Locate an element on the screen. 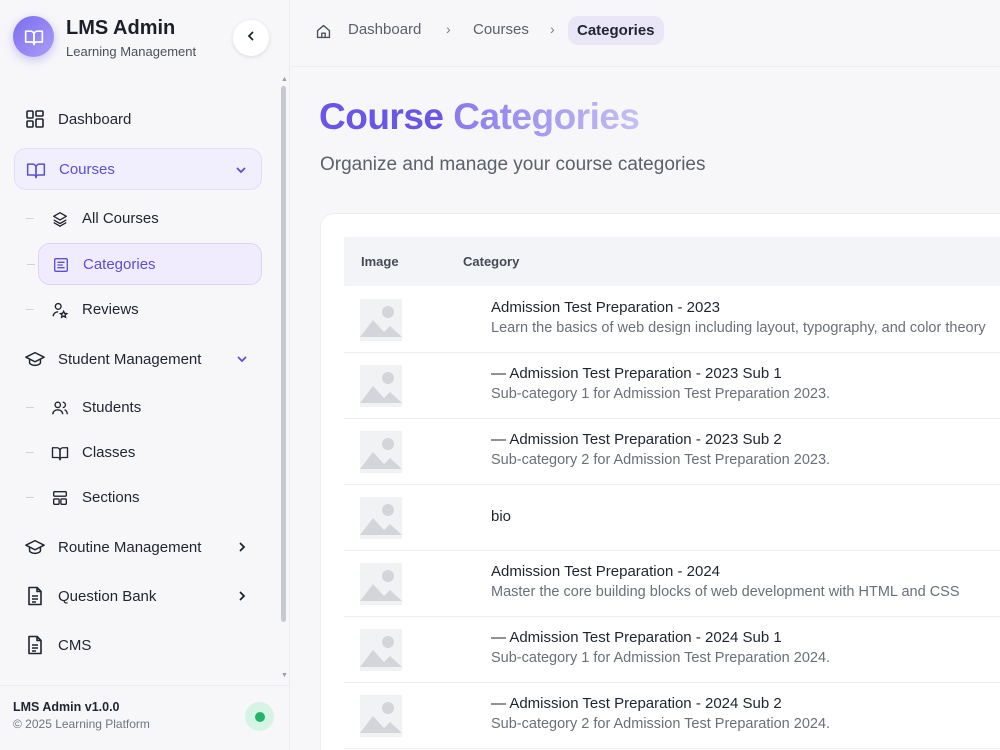 Image resolution: width=1000 pixels, height=750 pixels. page-title-part2: Categories is located at coordinates (546, 116).